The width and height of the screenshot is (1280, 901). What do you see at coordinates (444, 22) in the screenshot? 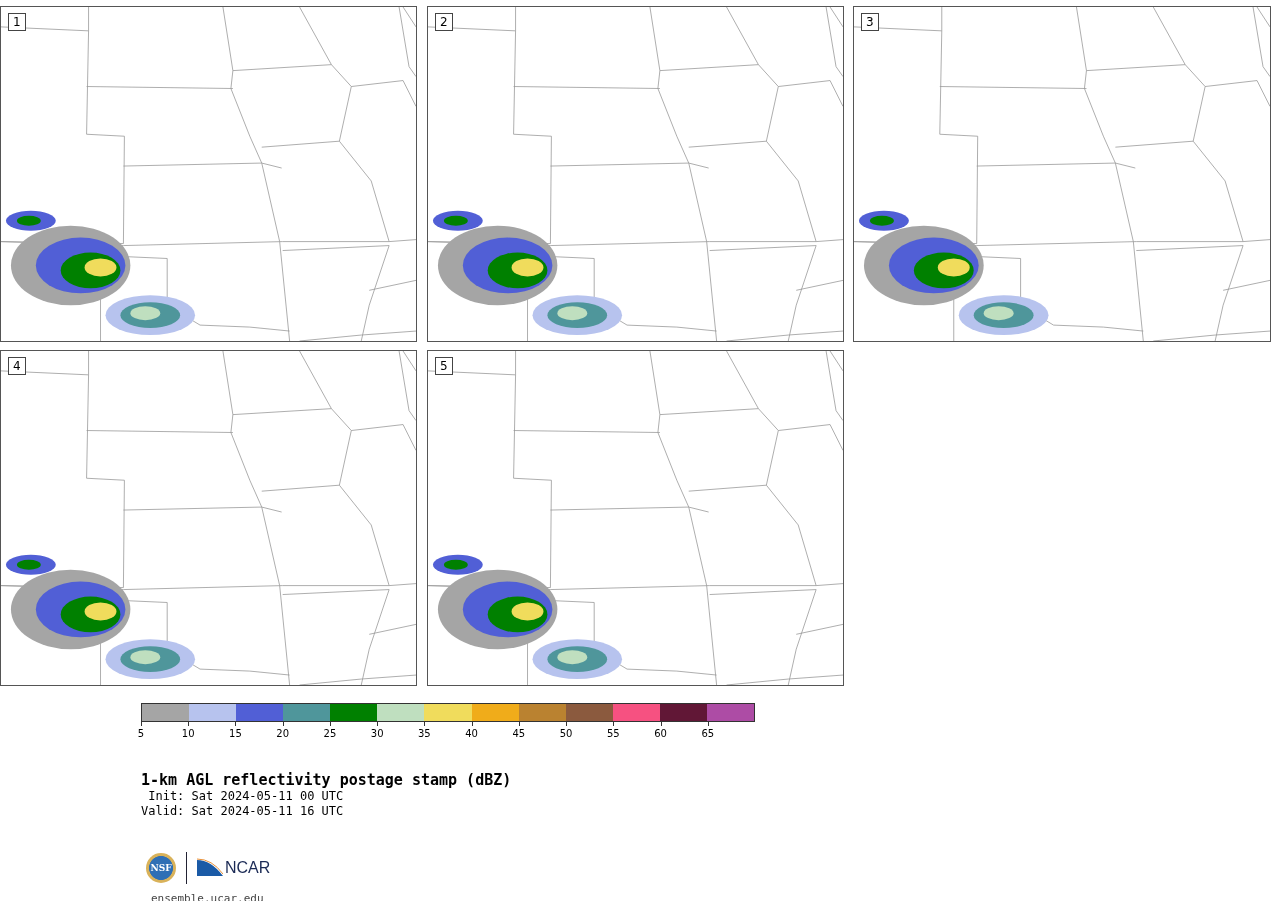
I see `panel-number: 2` at bounding box center [444, 22].